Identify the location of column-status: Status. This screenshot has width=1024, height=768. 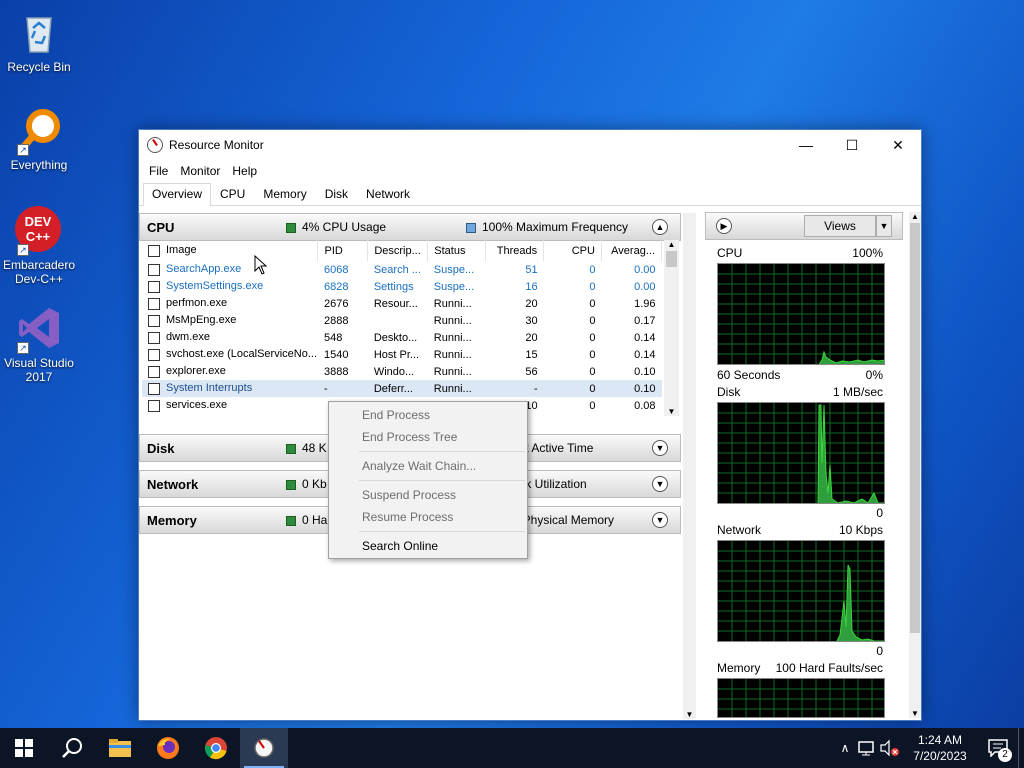
(457, 250).